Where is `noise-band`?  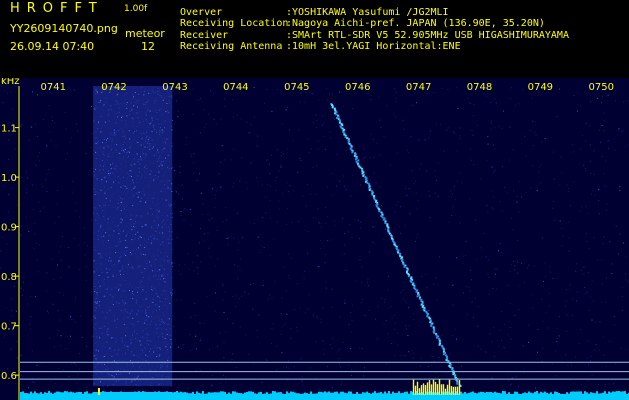
noise-band is located at coordinates (133, 236).